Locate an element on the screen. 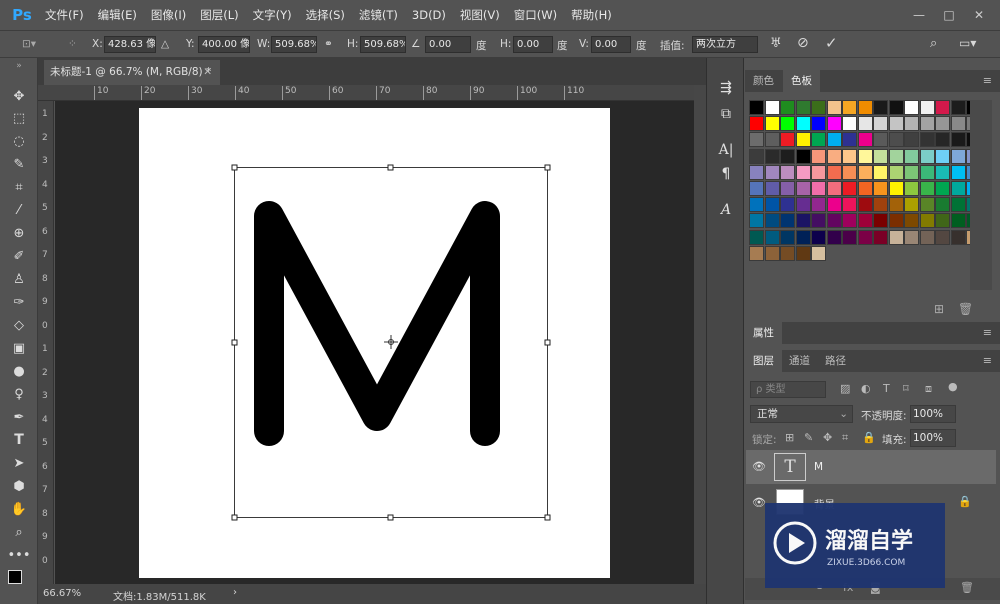  panel-menu-icon: ≡ is located at coordinates (987, 80).